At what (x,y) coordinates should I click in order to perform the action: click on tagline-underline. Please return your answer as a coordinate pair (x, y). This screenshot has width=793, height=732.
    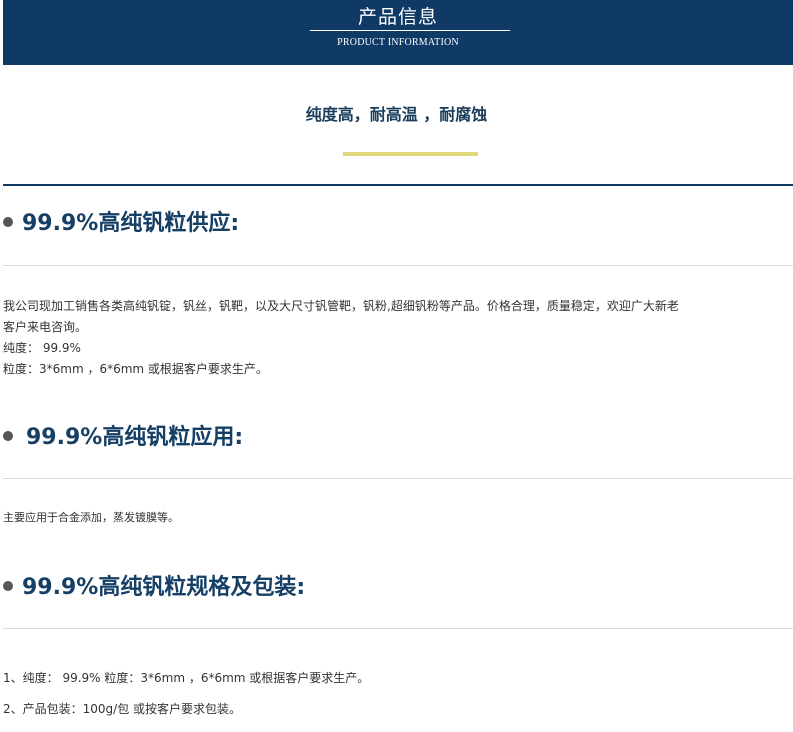
    Looking at the image, I should click on (410, 154).